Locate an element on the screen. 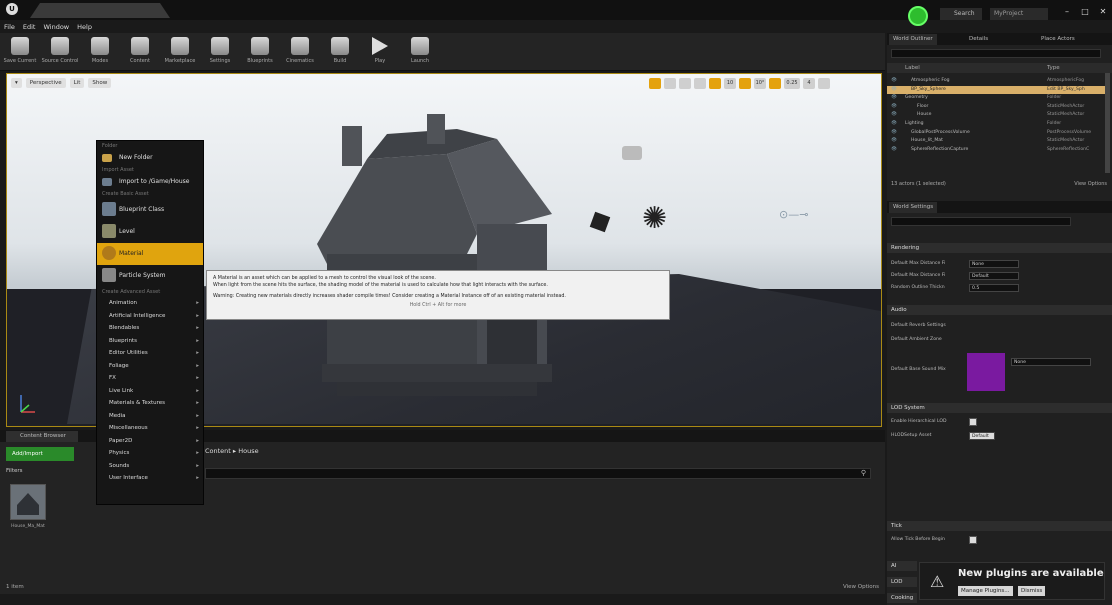 Image resolution: width=1112 pixels, height=605 pixels. submenu-live-link: Live Link is located at coordinates (150, 391).